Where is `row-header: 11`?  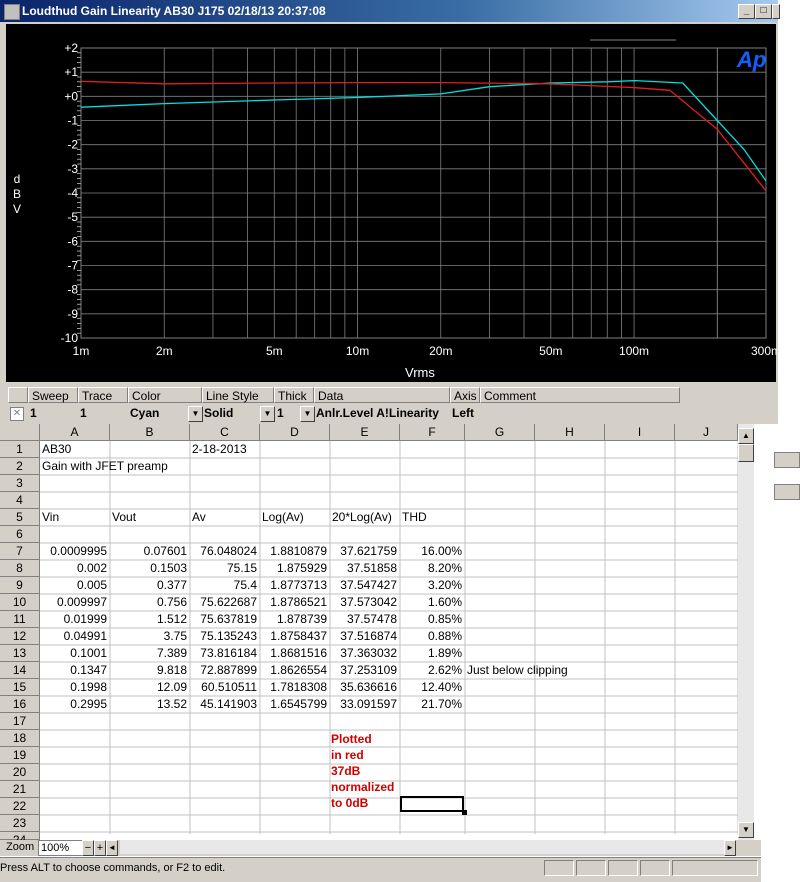 row-header: 11 is located at coordinates (20, 619).